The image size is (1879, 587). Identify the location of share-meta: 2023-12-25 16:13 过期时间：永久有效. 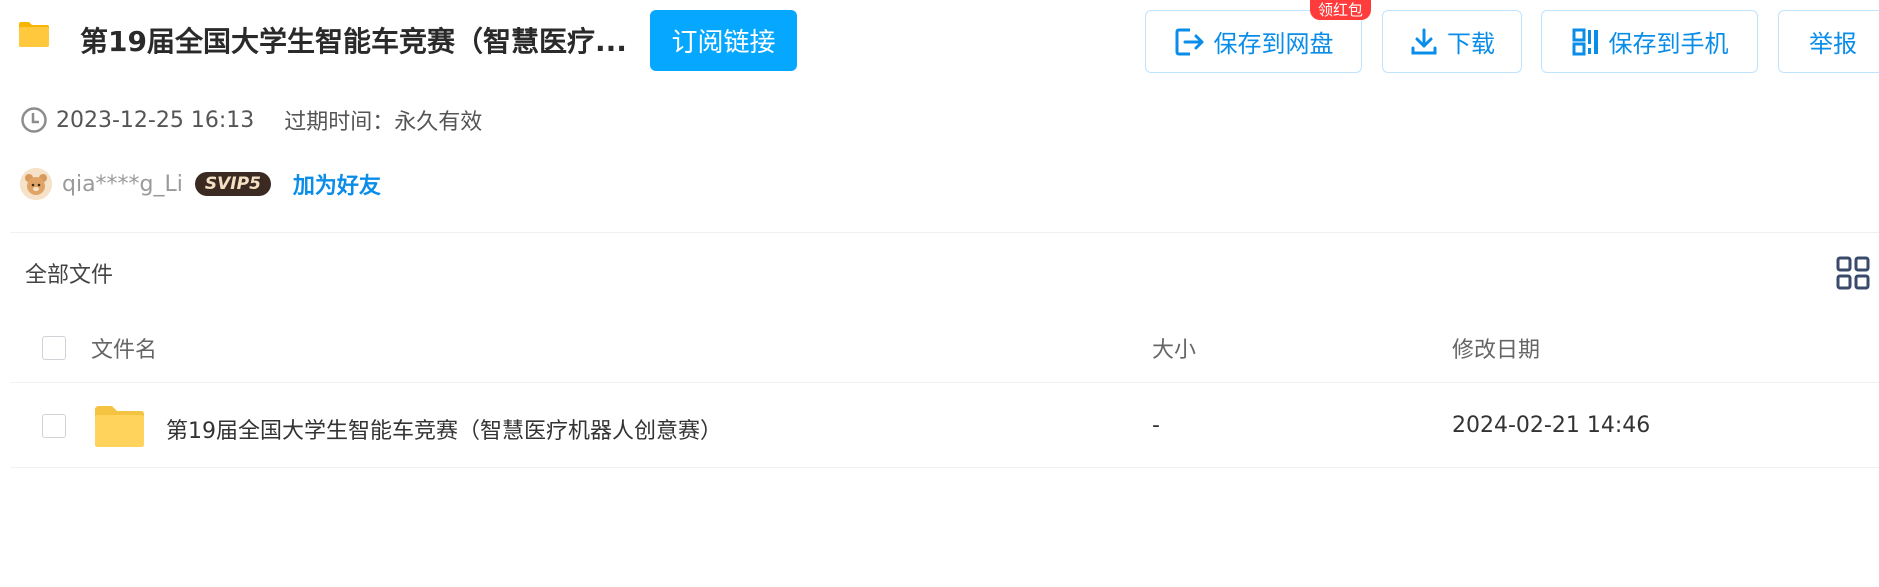
(251, 120).